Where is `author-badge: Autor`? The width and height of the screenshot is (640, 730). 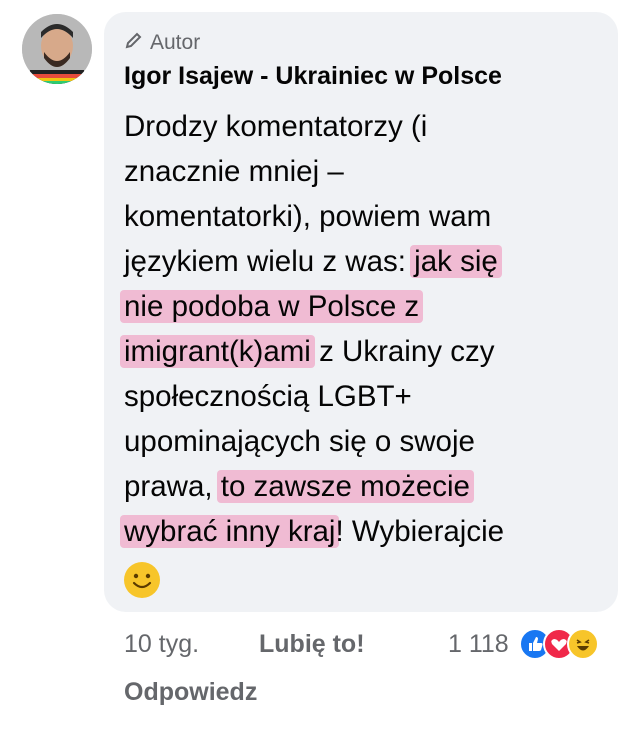
author-badge: Autor is located at coordinates (162, 43).